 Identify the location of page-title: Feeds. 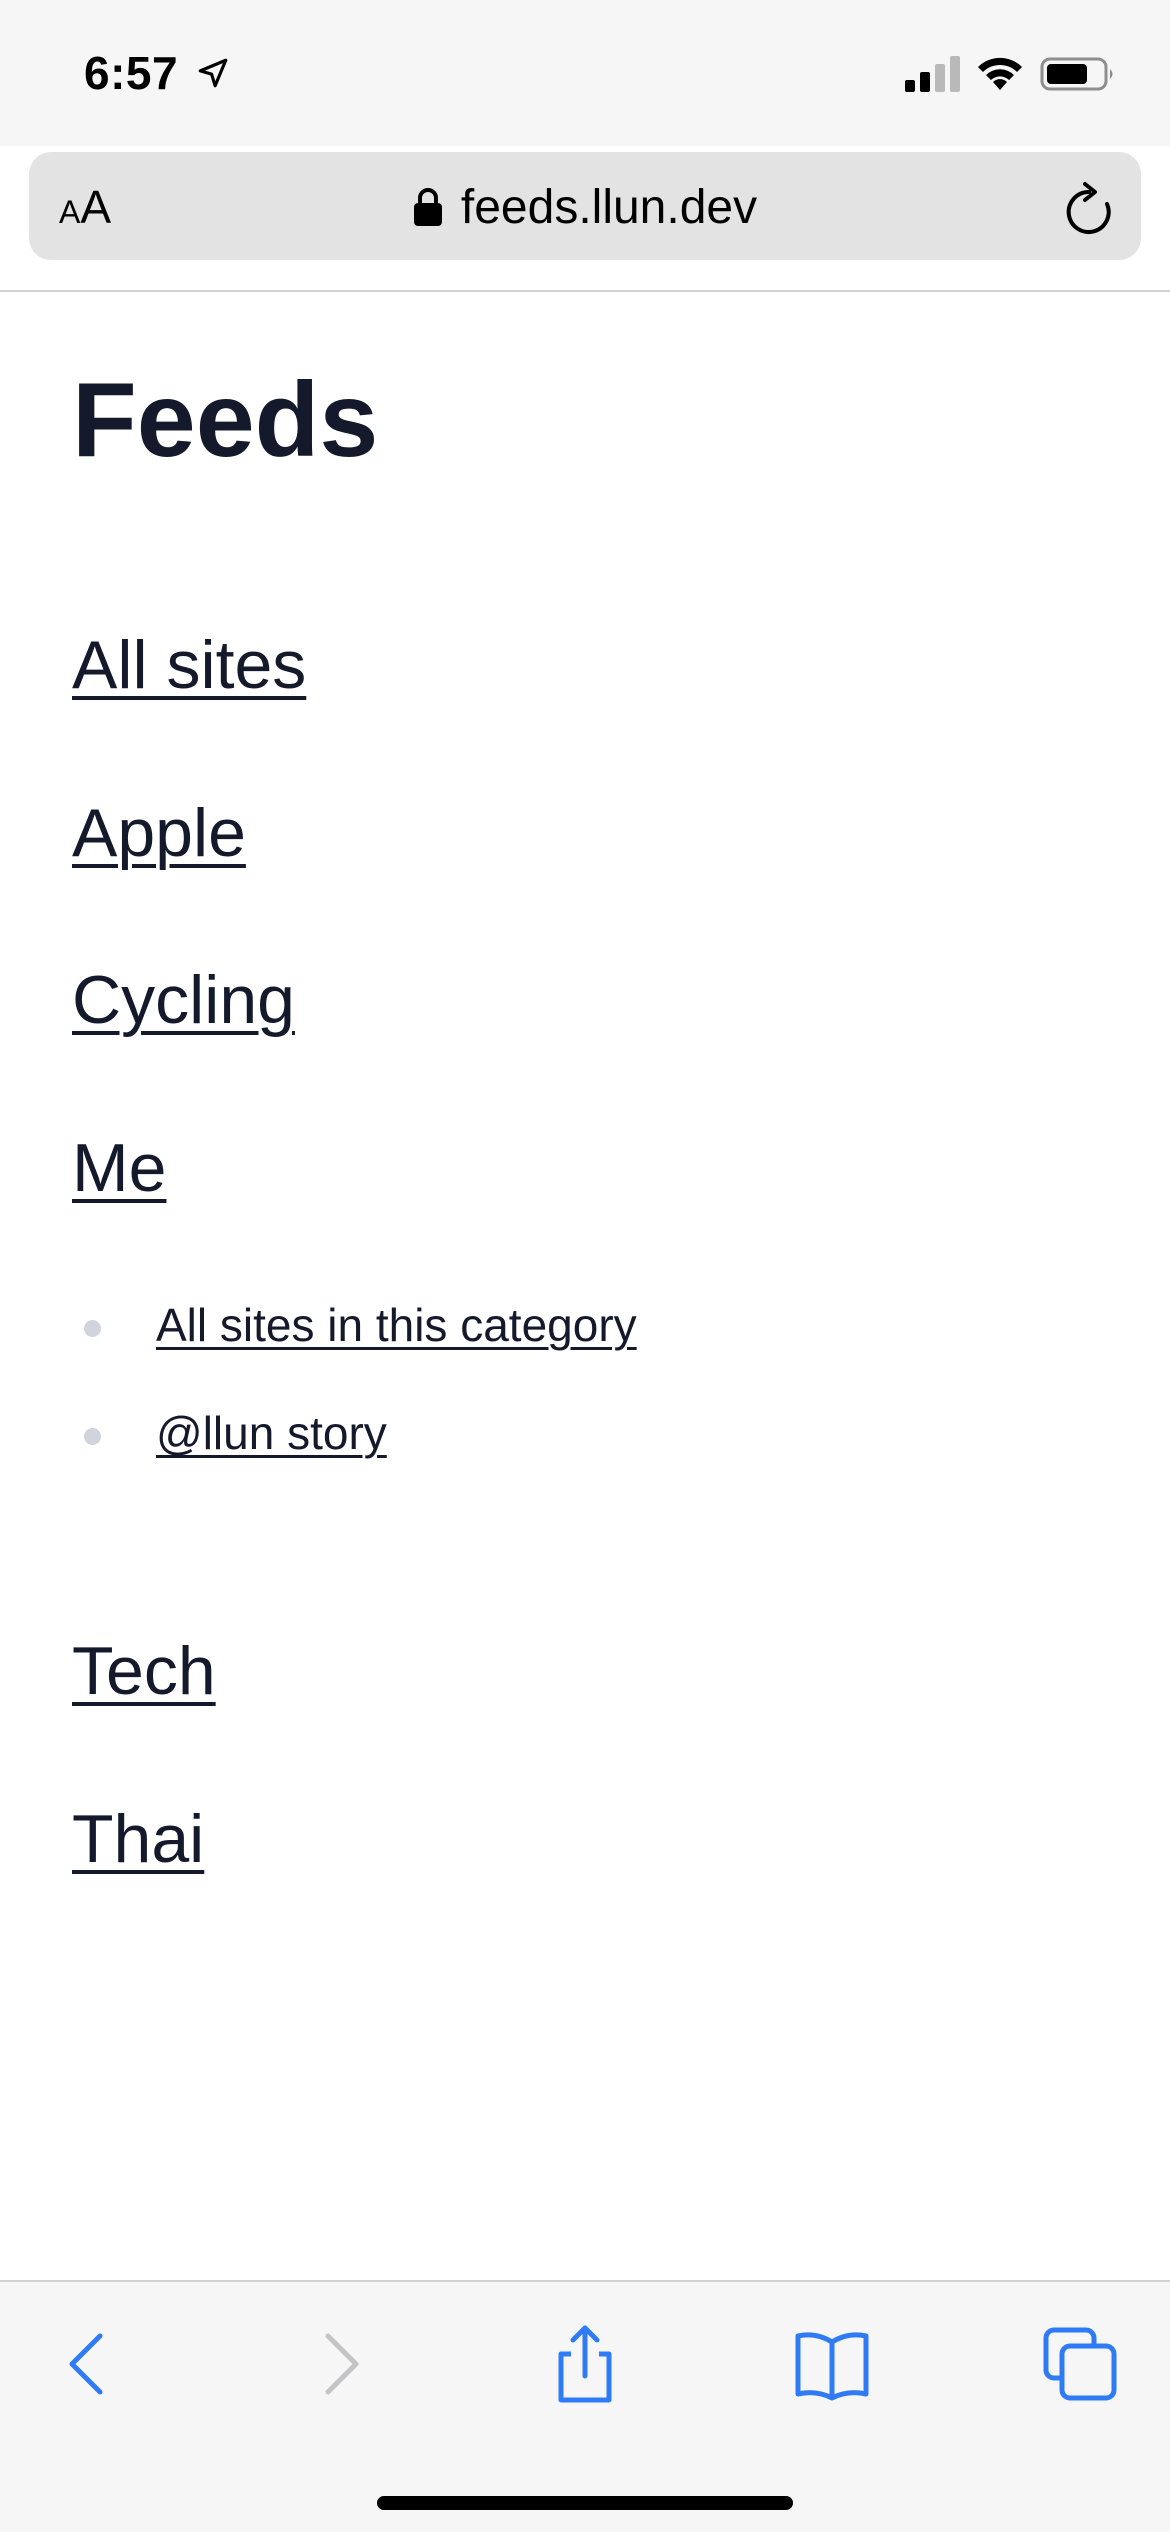
(225, 420).